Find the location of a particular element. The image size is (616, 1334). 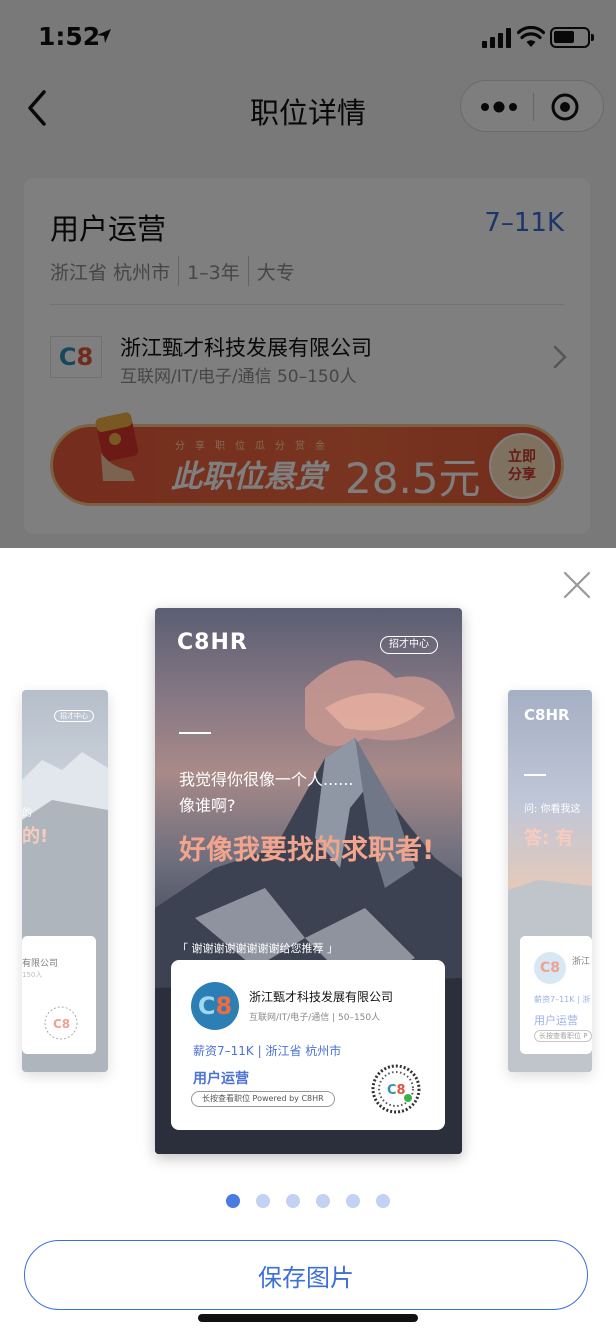

poster-thanks: 「 谢谢谢谢谢谢谢谢给您推荐 」 is located at coordinates (257, 948).